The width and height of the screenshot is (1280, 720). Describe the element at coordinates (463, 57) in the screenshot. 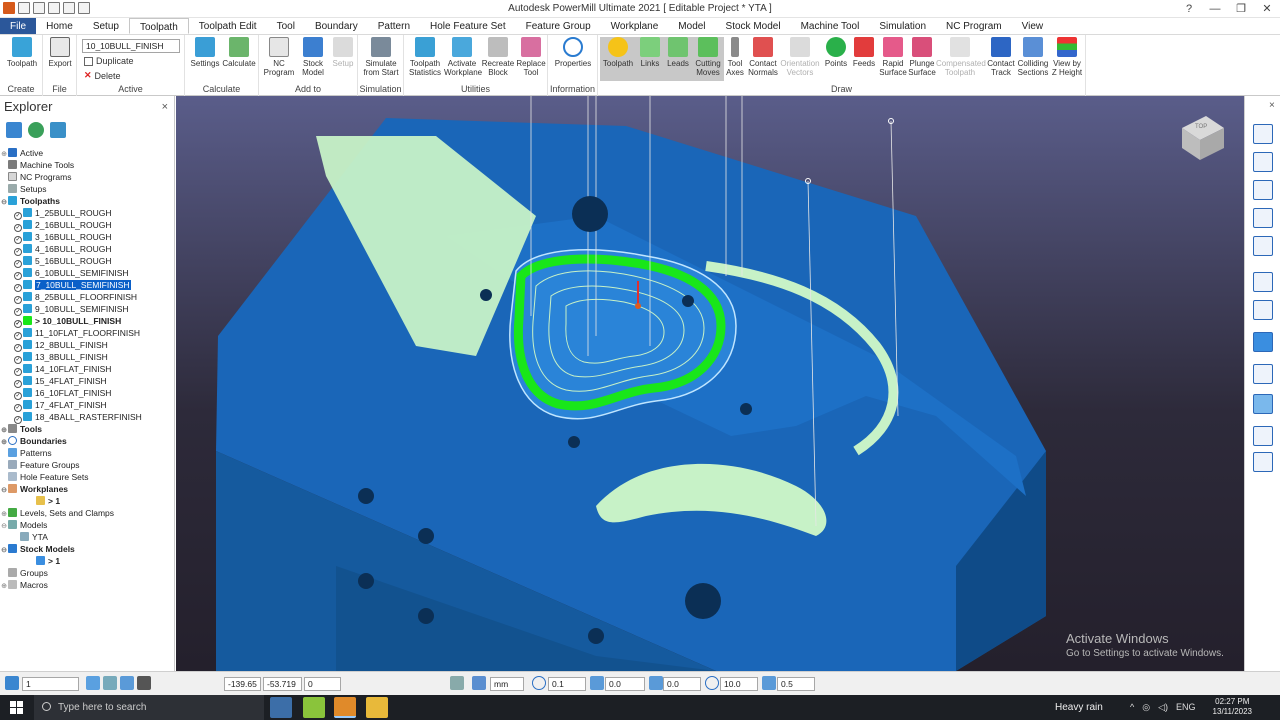

I see `activate-workplane-button: Activate Workplane` at that location.